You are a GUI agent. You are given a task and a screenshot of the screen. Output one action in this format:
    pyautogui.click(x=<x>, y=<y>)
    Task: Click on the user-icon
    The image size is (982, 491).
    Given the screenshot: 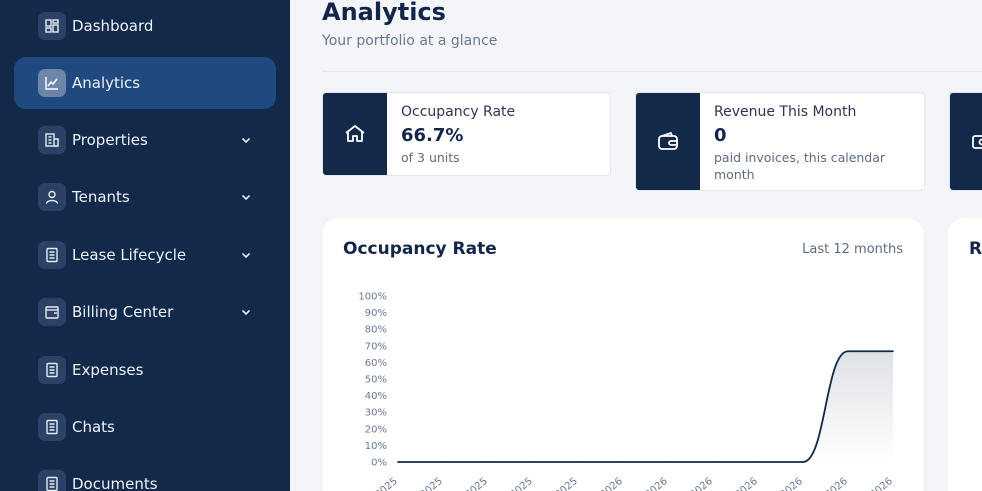 What is the action you would take?
    pyautogui.click(x=52, y=197)
    